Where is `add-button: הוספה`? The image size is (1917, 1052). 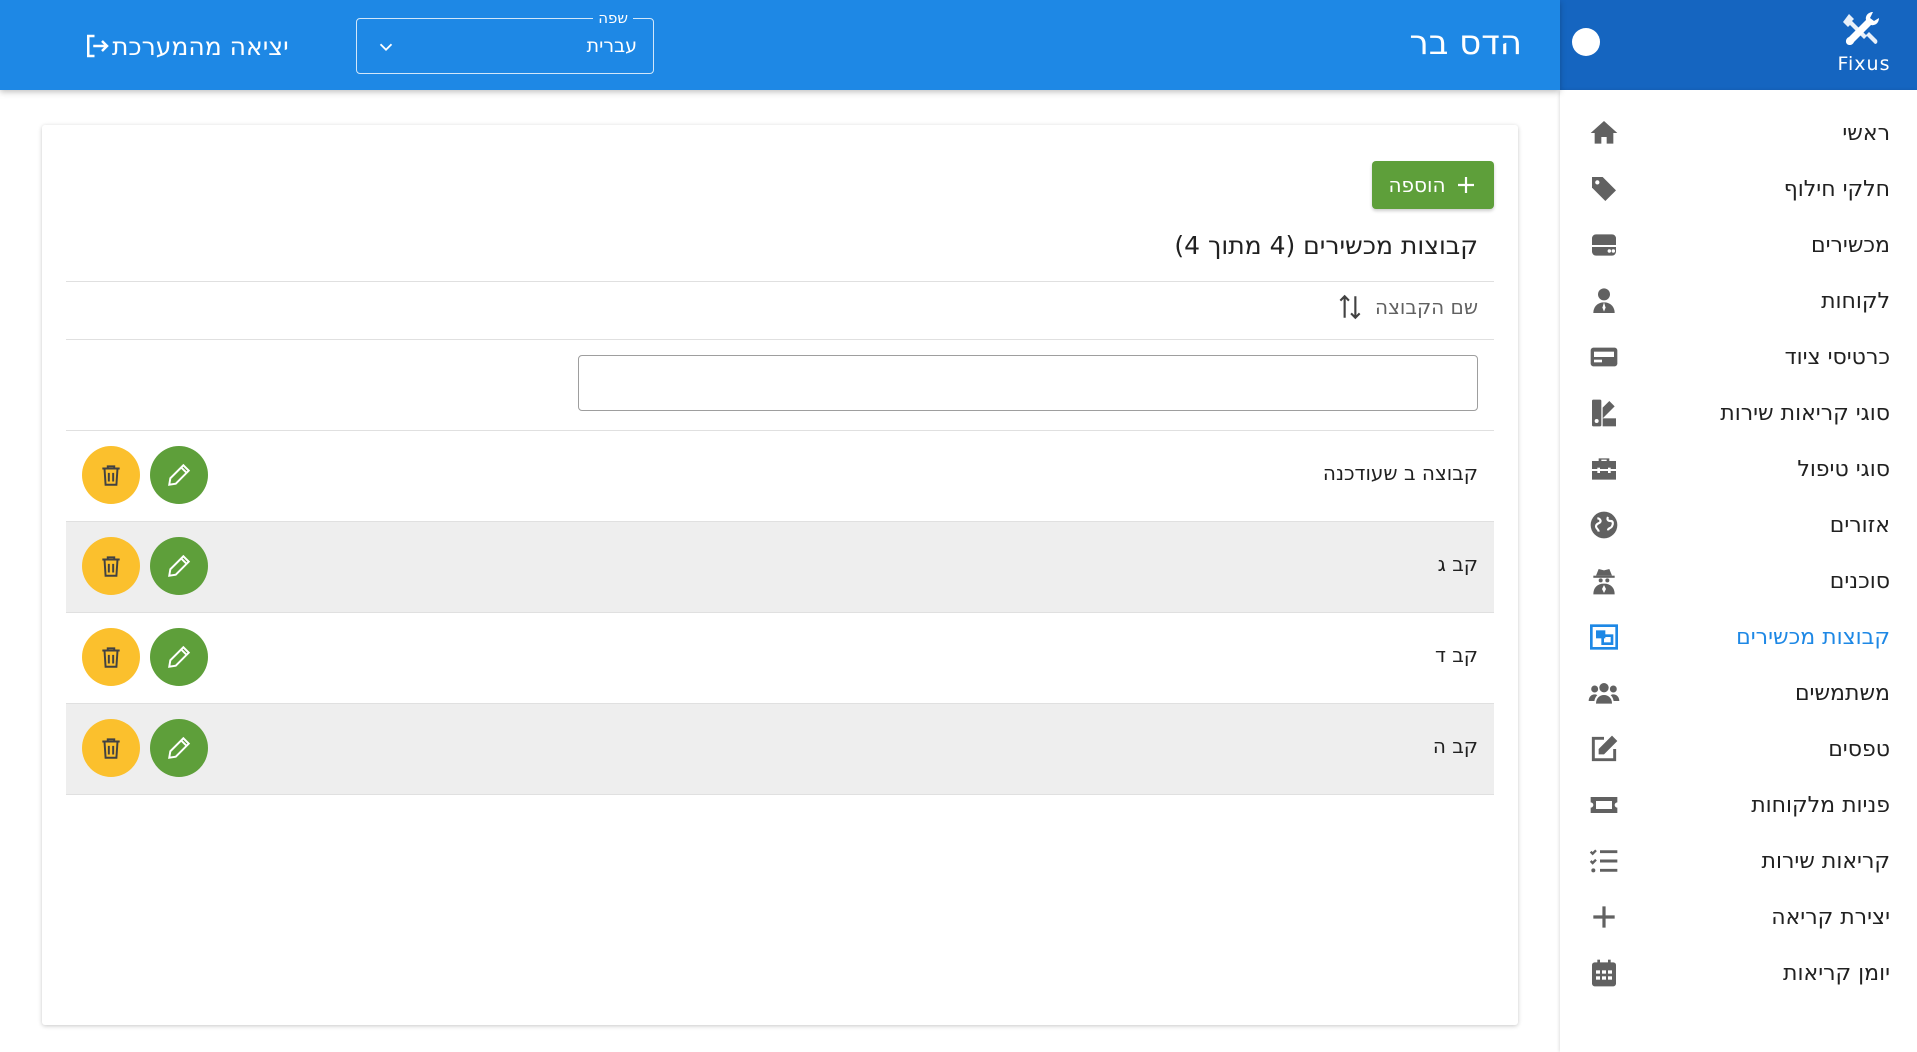 add-button: הוספה is located at coordinates (1433, 185).